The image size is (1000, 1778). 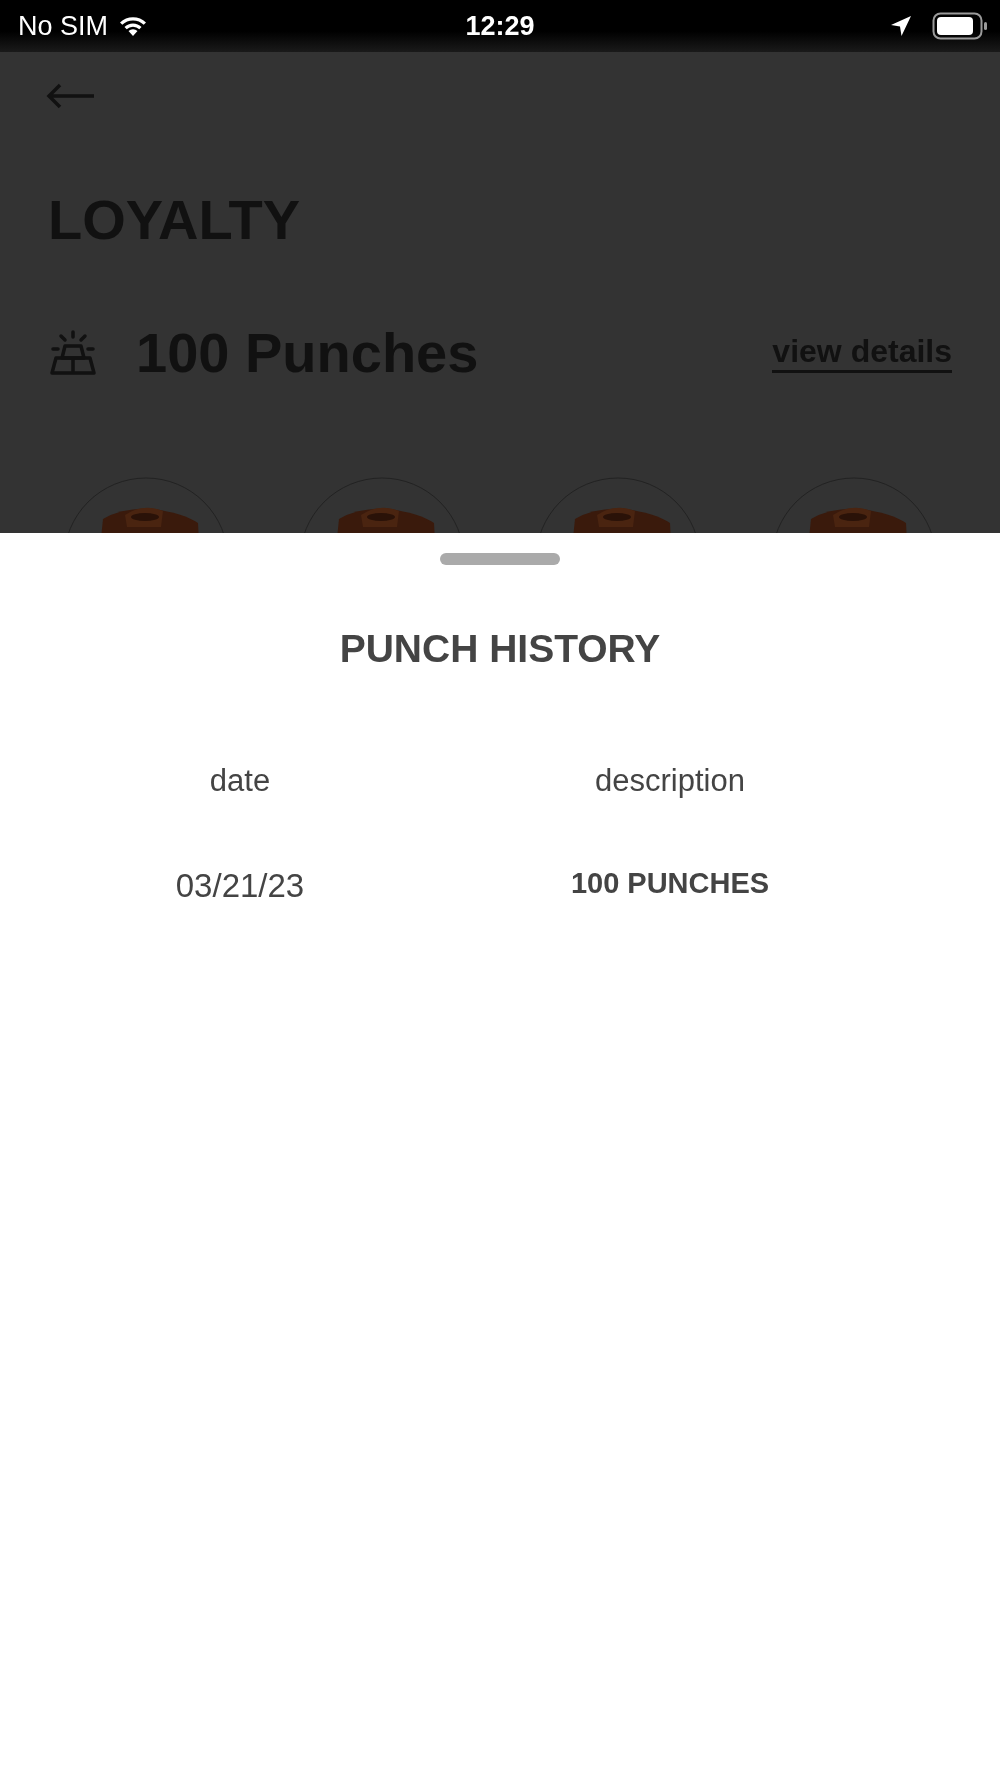 What do you see at coordinates (240, 886) in the screenshot?
I see `date-cell-text: 03/21/23` at bounding box center [240, 886].